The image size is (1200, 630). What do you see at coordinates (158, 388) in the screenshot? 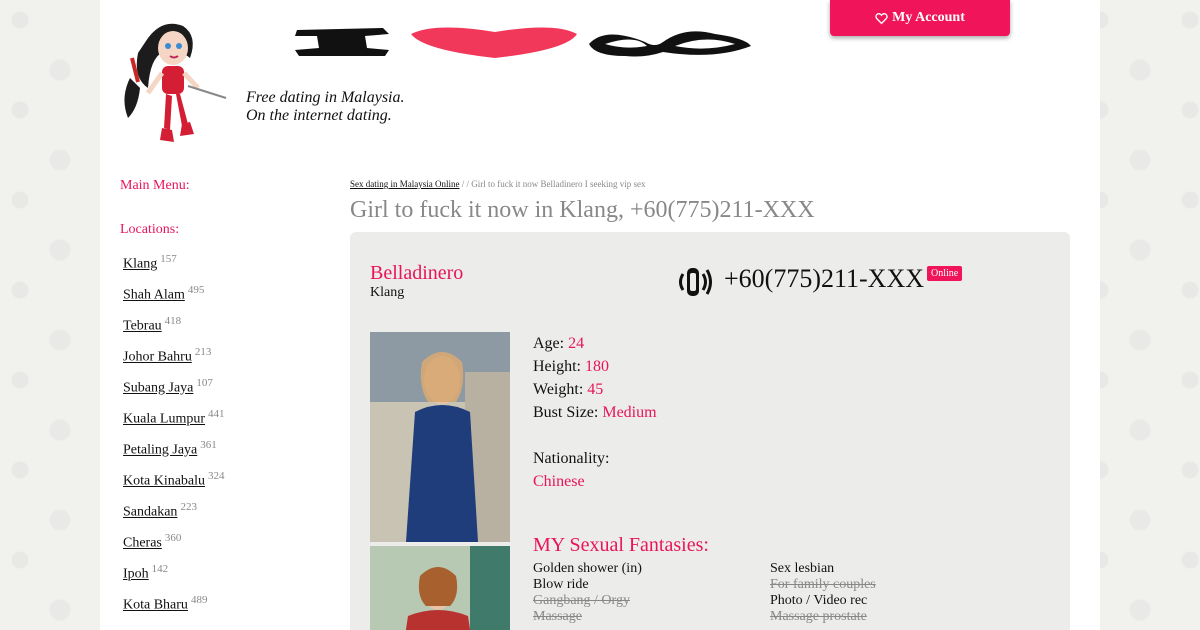
I see `location-link-subang-jaya: Subang Jaya` at bounding box center [158, 388].